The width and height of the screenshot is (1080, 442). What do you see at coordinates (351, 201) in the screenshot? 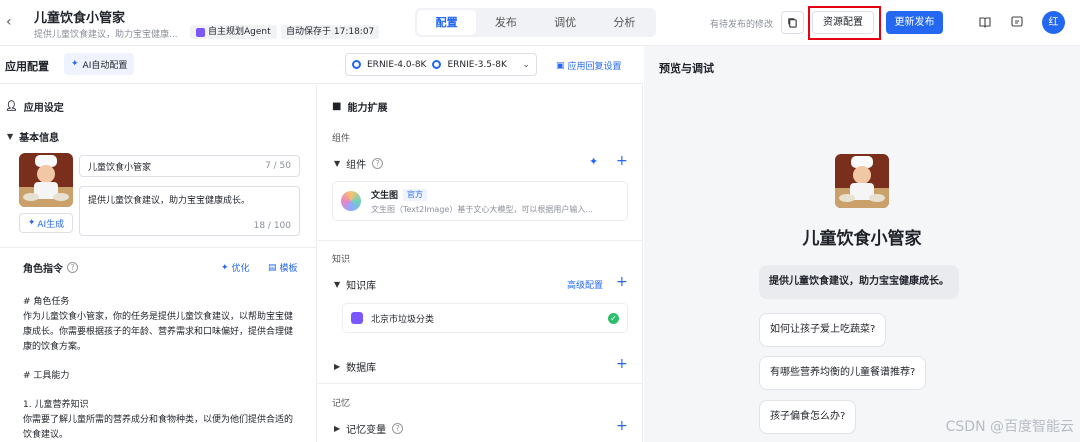
I see `text2image-icon` at bounding box center [351, 201].